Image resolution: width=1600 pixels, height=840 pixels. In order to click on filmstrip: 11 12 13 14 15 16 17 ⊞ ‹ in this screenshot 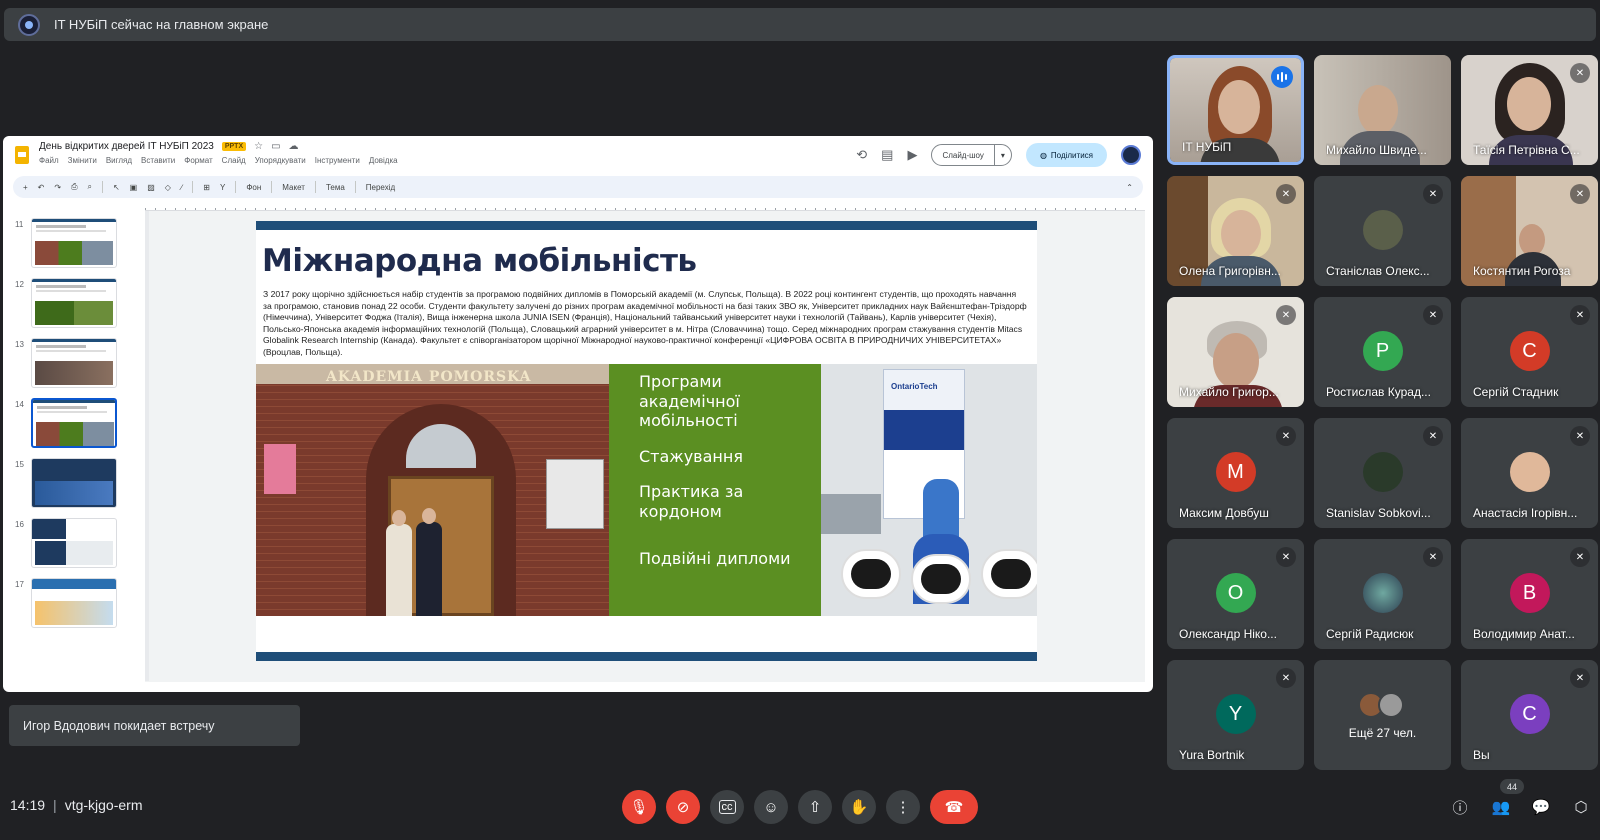, I will do `click(68, 437)`.